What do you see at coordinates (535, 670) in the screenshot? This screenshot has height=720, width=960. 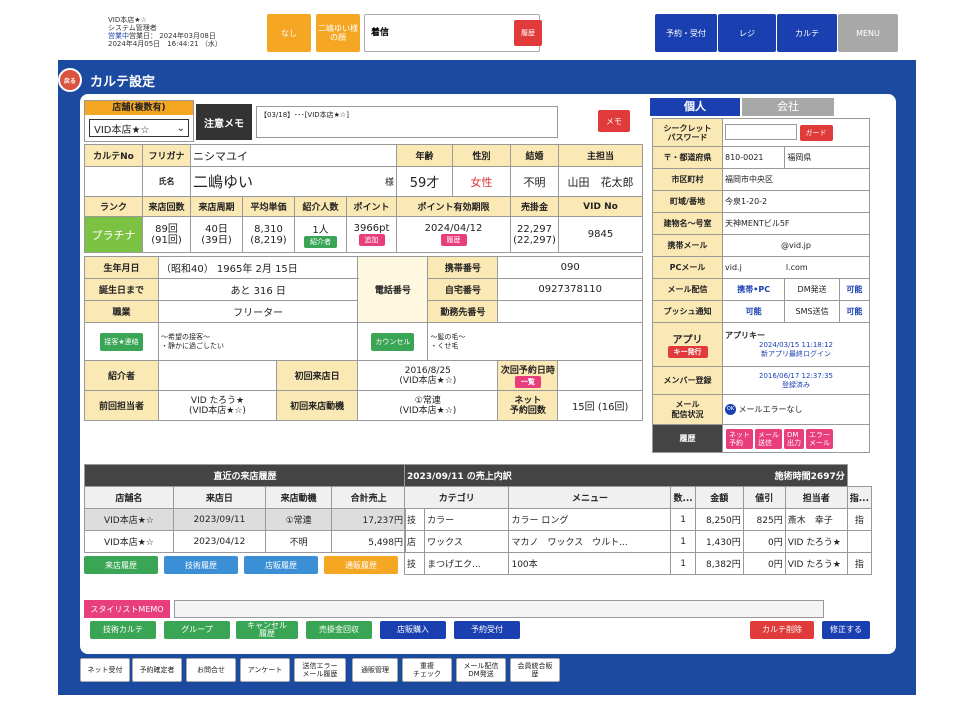 I see `bottom-btn-8: 会員統合販 歴` at bounding box center [535, 670].